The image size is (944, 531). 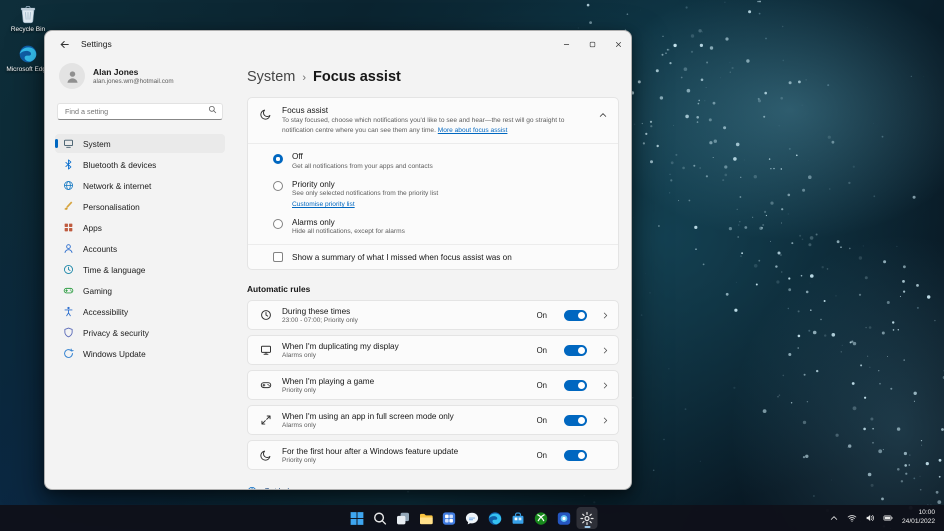 I want to click on rule-card: When I'm playing a game Priority only On, so click(x=433, y=385).